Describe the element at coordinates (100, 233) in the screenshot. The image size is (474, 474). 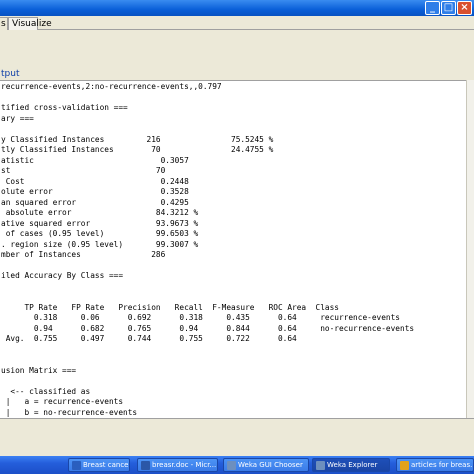
I see `output-line: of cases (0.95 level) 99.6503 %` at that location.